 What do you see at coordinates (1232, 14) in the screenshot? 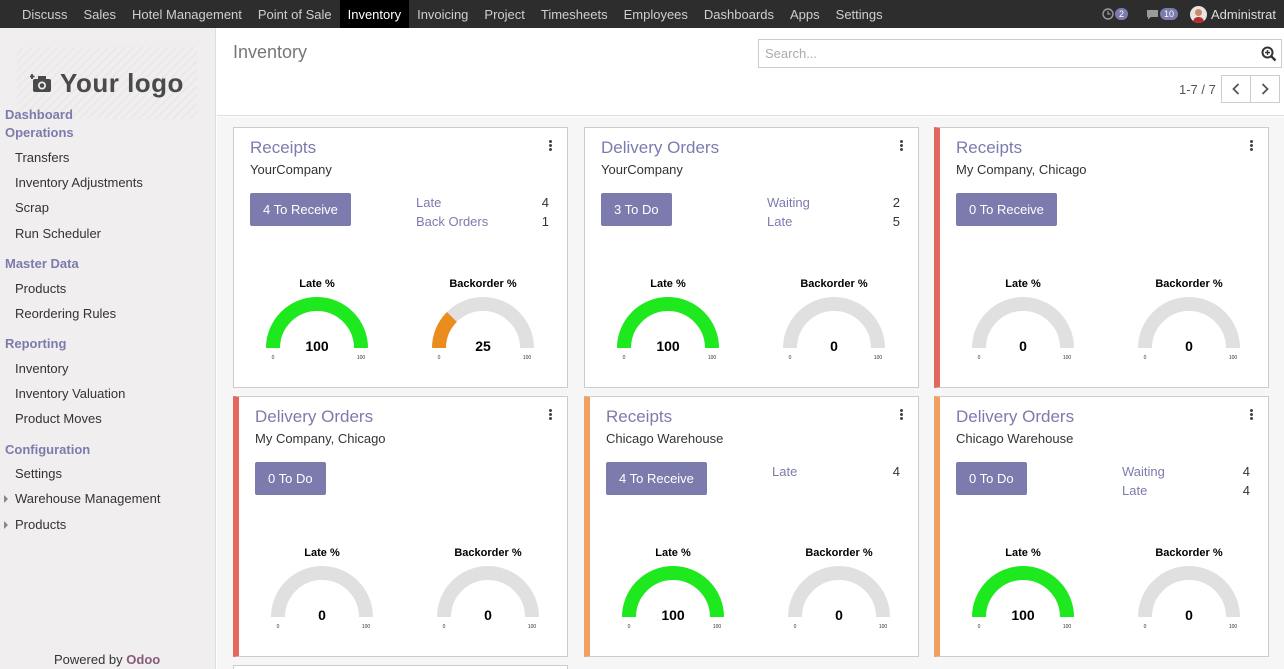
I see `user-menu: Administrat` at bounding box center [1232, 14].